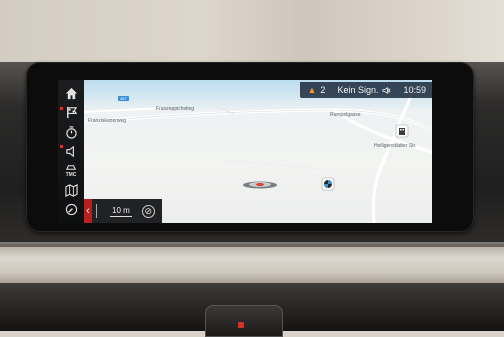 The width and height of the screenshot is (504, 337). What do you see at coordinates (148, 211) in the screenshot?
I see `gps-signal-icon: ⊘` at bounding box center [148, 211].